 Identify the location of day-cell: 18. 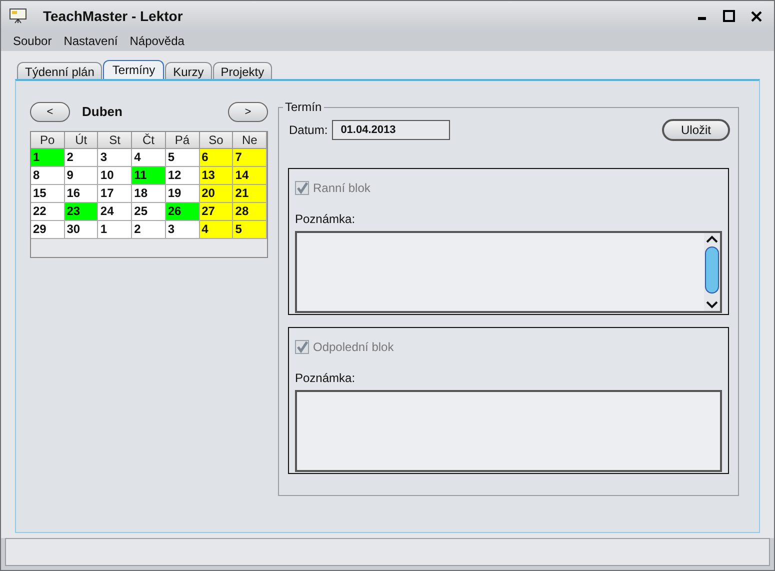
(149, 194).